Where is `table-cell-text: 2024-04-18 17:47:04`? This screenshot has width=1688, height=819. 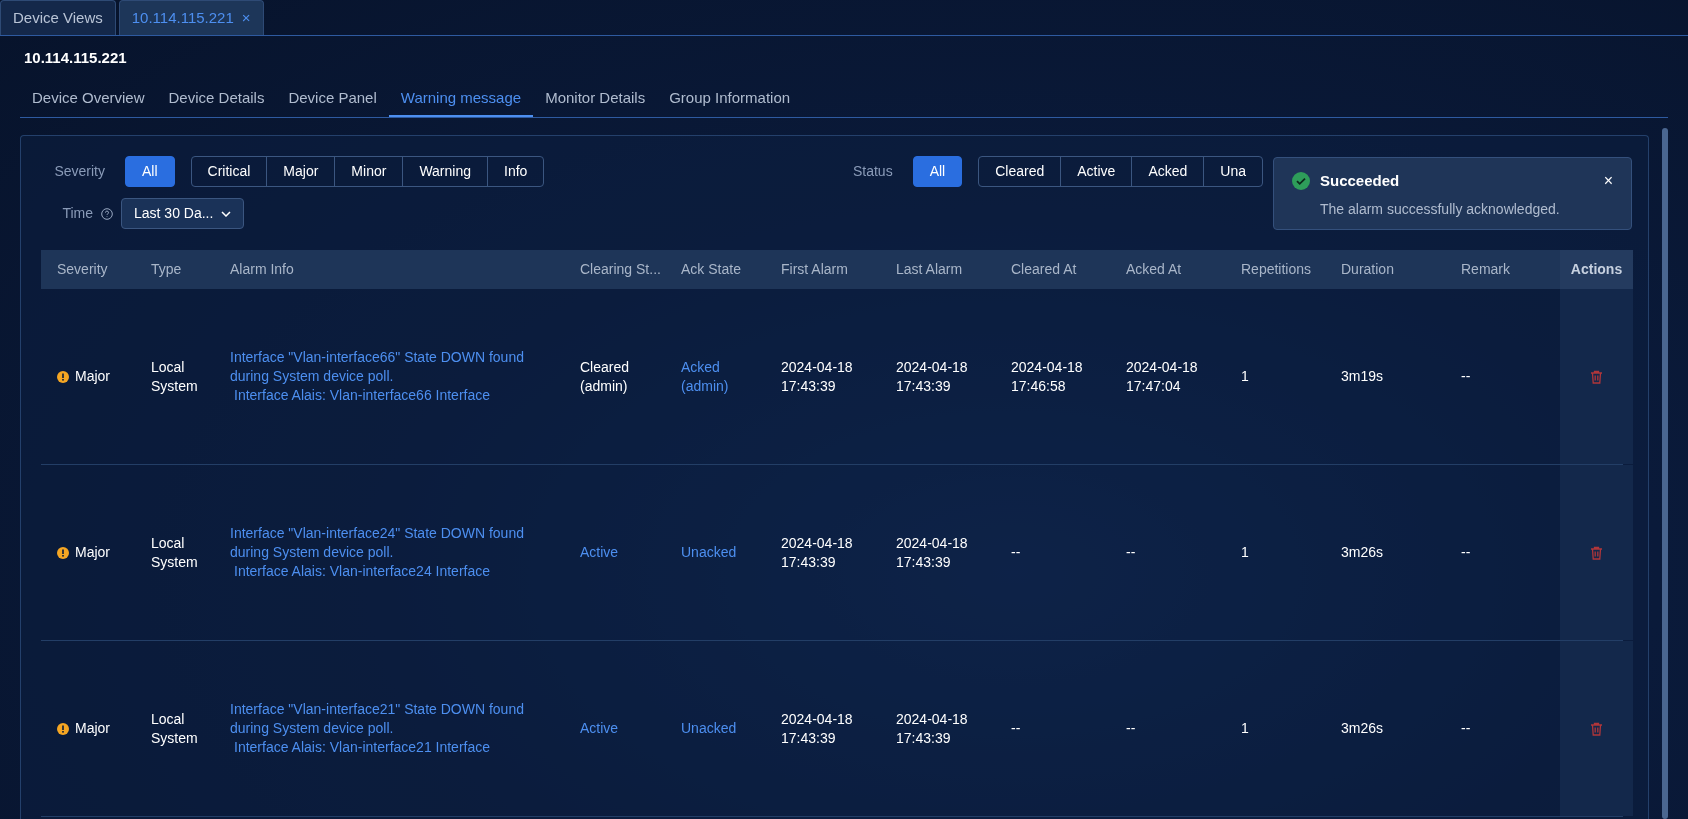 table-cell-text: 2024-04-18 17:47:04 is located at coordinates (1162, 376).